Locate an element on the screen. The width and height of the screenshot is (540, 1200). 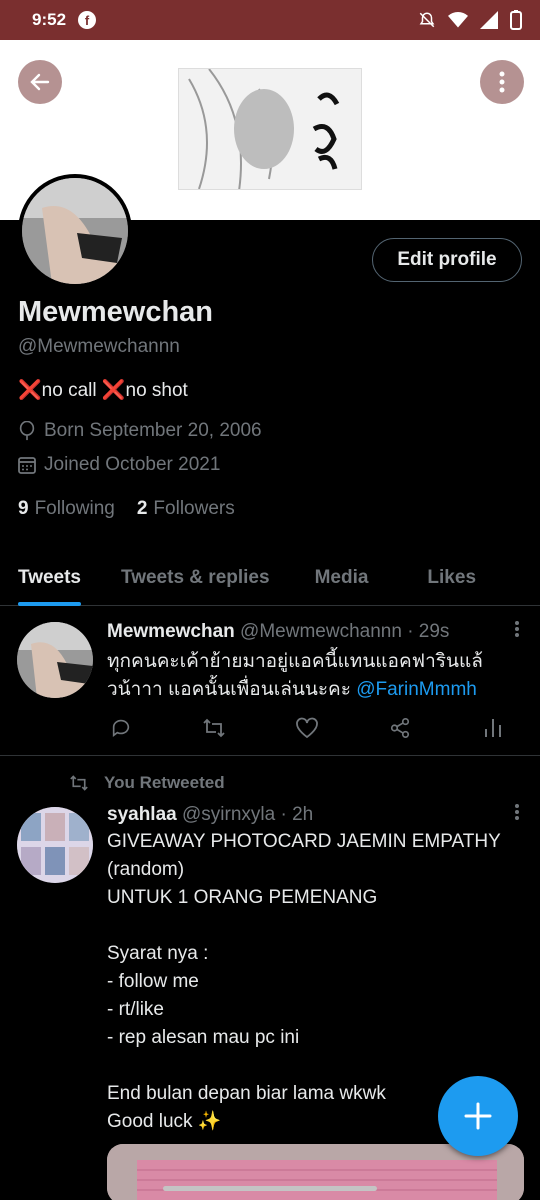
profile-display-name: Mewmewchan is located at coordinates (115, 312).